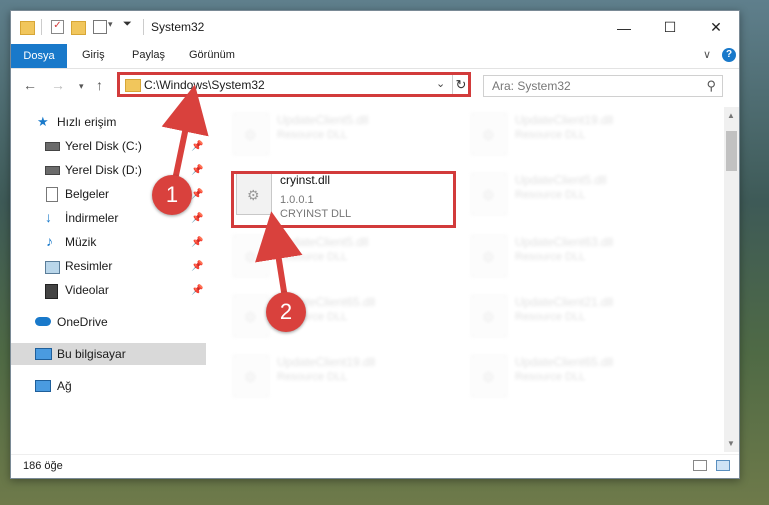 The image size is (769, 505). I want to click on callout-arrows, so click(232, 191).